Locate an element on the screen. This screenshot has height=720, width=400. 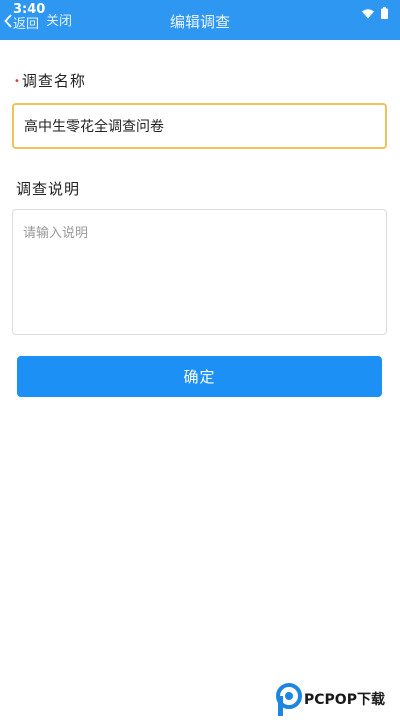
watermark-text: PCPOP下载 is located at coordinates (344, 700).